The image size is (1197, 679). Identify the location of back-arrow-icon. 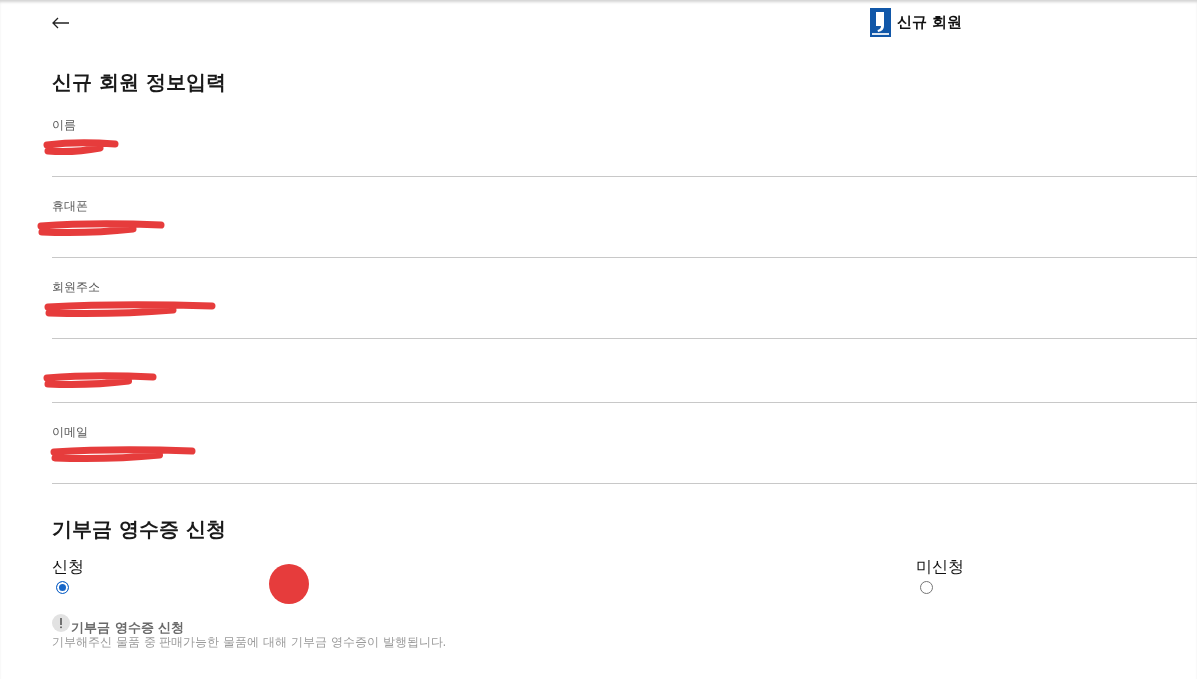
(61, 22).